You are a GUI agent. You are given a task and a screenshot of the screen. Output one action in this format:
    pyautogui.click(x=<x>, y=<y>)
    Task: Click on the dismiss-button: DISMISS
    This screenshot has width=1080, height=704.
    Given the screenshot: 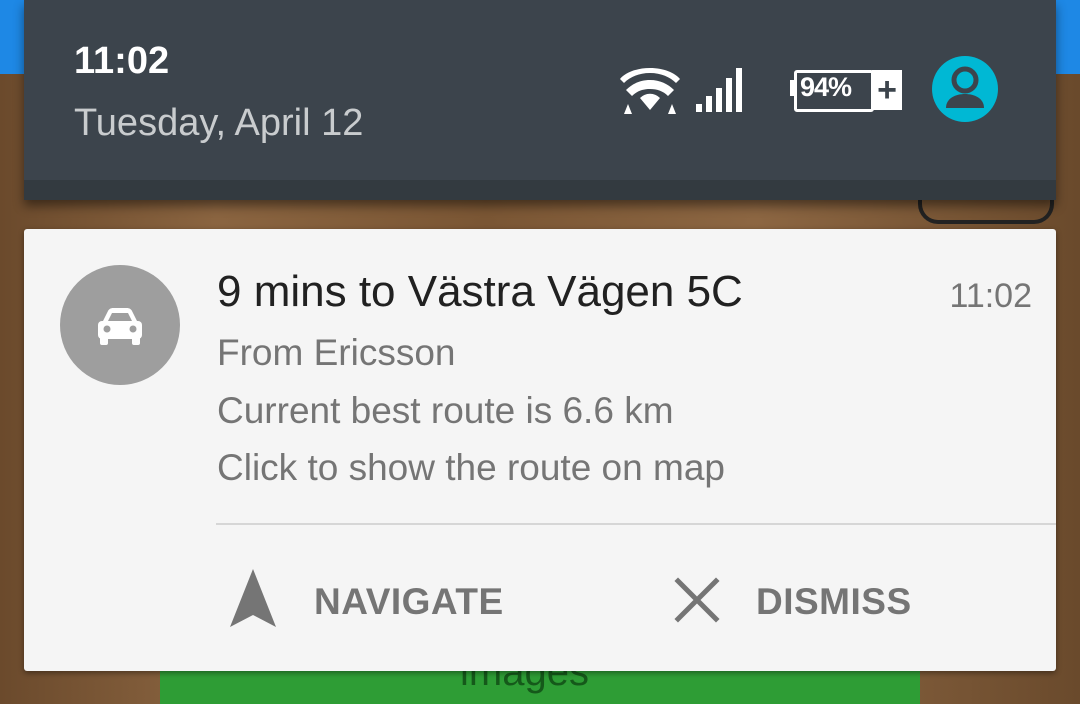 What is the action you would take?
    pyautogui.click(x=822, y=602)
    